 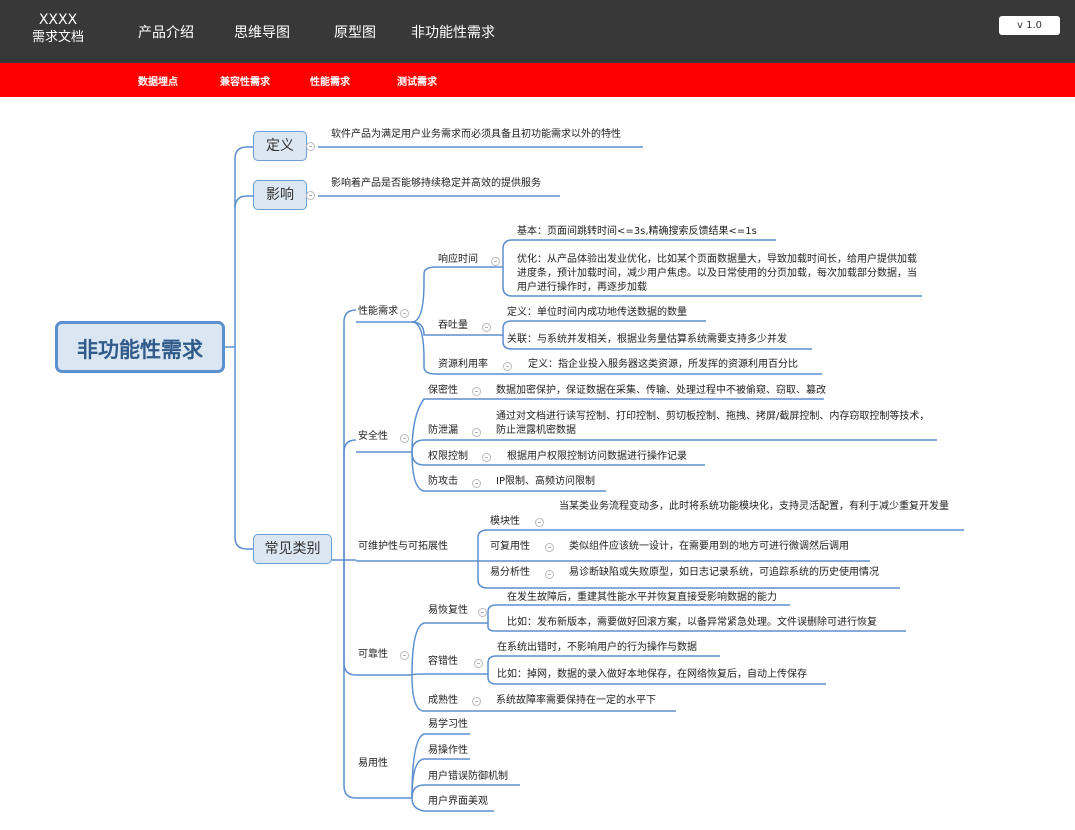 I want to click on node-ui-aesthetics: 用户界面美观, so click(x=458, y=802).